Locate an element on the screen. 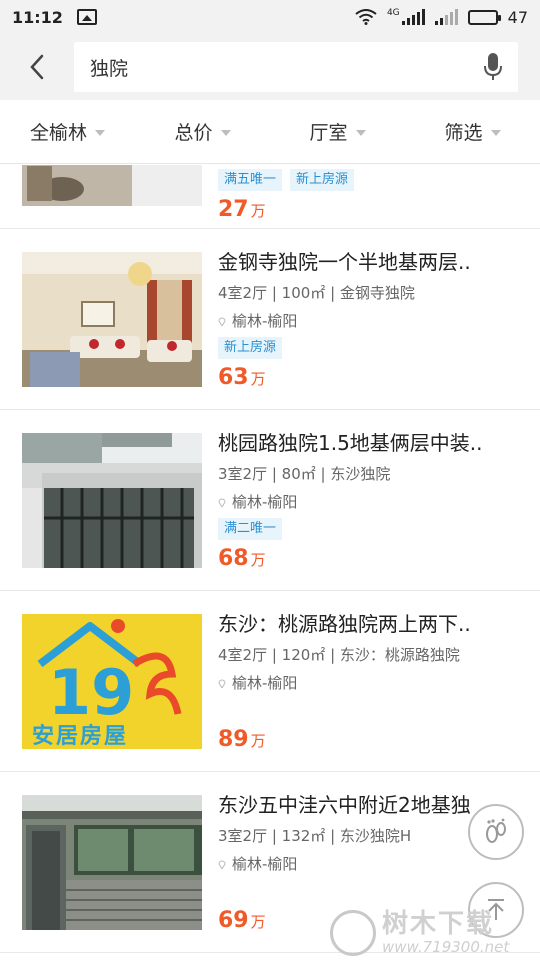 The width and height of the screenshot is (540, 960). filter-label: 厅室 is located at coordinates (328, 133).